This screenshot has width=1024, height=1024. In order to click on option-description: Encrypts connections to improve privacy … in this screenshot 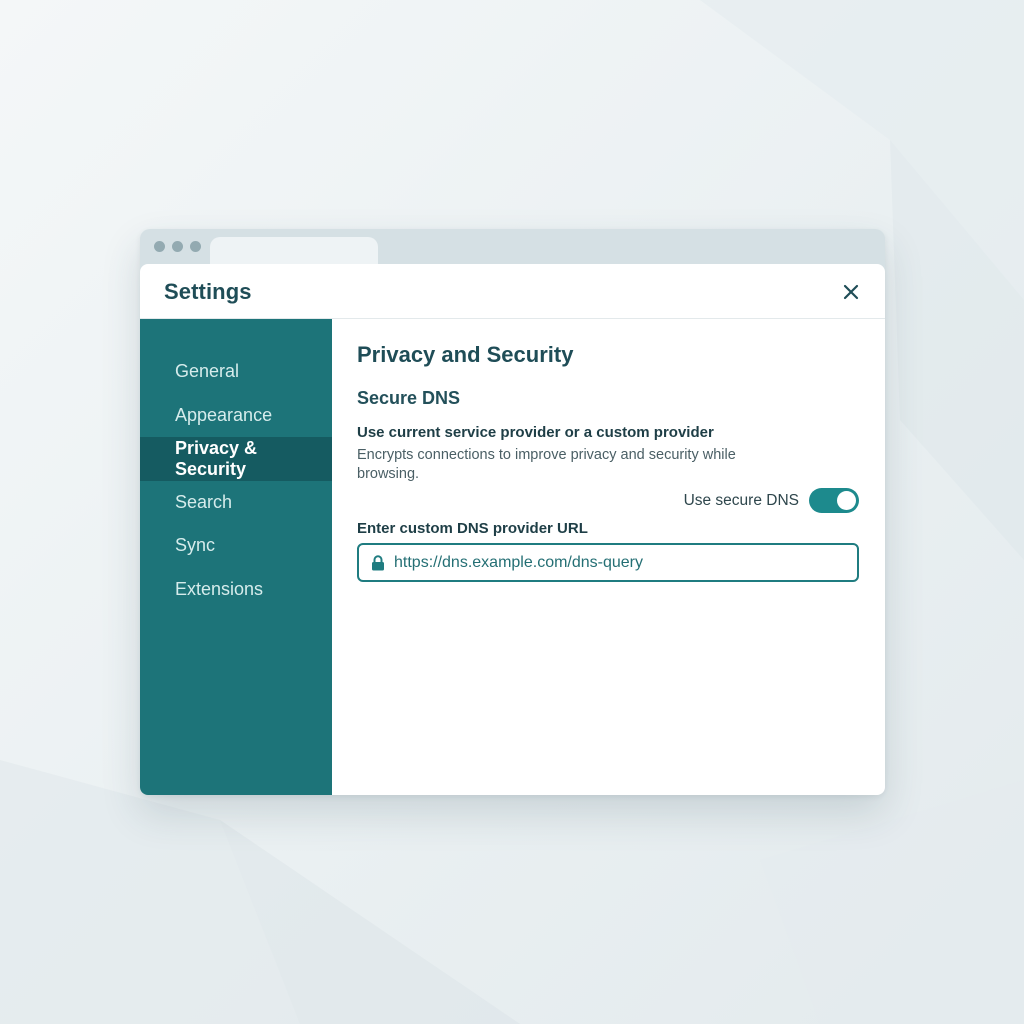, I will do `click(546, 464)`.